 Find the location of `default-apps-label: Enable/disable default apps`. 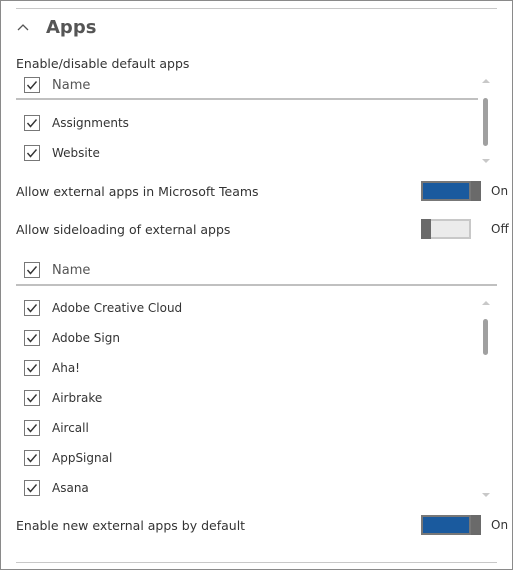

default-apps-label: Enable/disable default apps is located at coordinates (103, 63).